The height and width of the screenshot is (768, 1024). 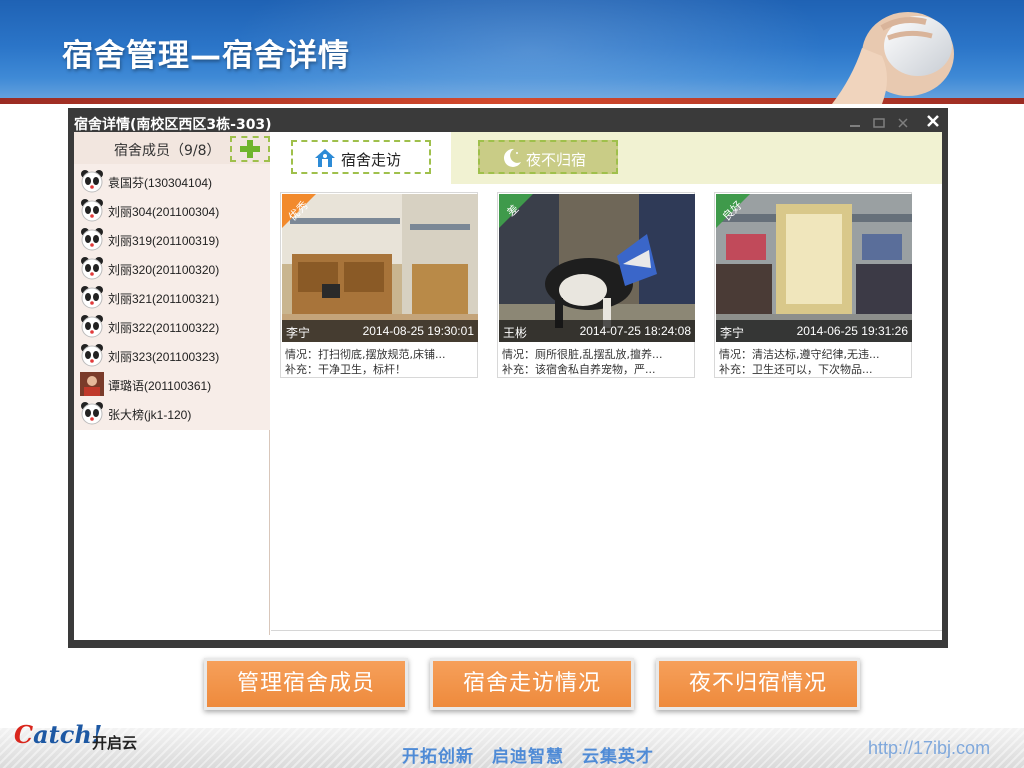 I want to click on member-header: 宿舍成员（9/8）, so click(x=172, y=148).